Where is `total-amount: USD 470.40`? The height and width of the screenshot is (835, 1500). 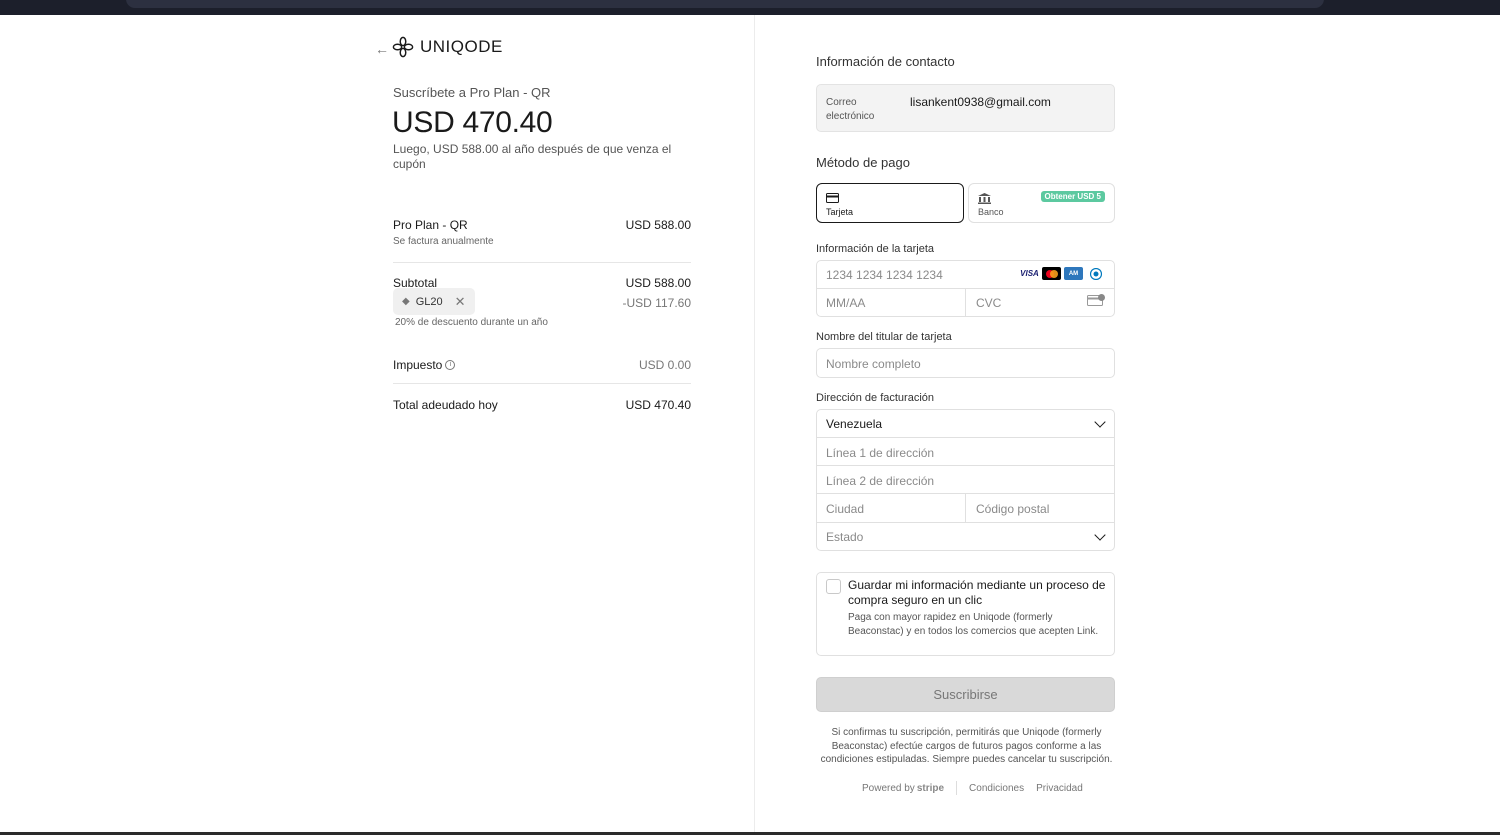 total-amount: USD 470.40 is located at coordinates (658, 405).